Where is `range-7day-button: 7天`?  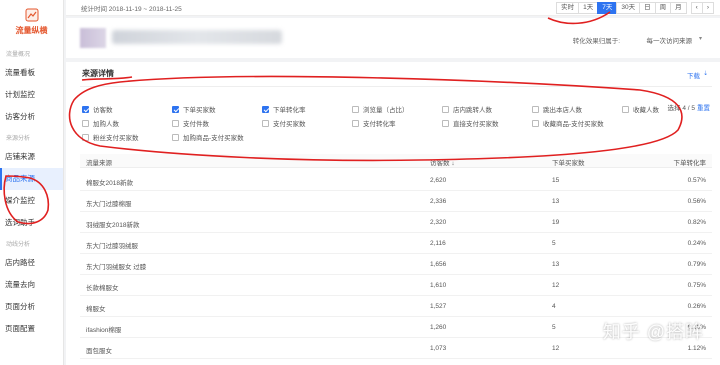
range-7day-button: 7天 is located at coordinates (607, 8).